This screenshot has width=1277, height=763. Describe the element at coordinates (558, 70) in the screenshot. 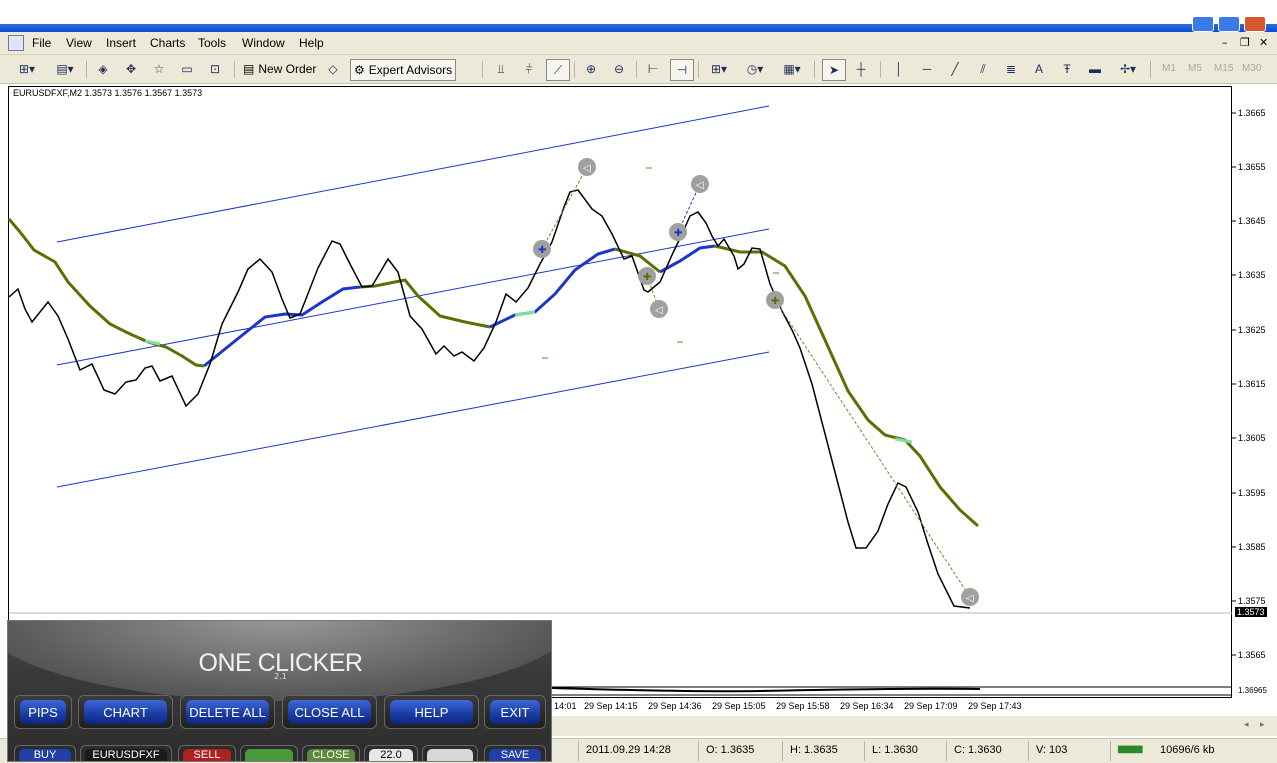

I see `line-chart-icon: ⟋` at that location.